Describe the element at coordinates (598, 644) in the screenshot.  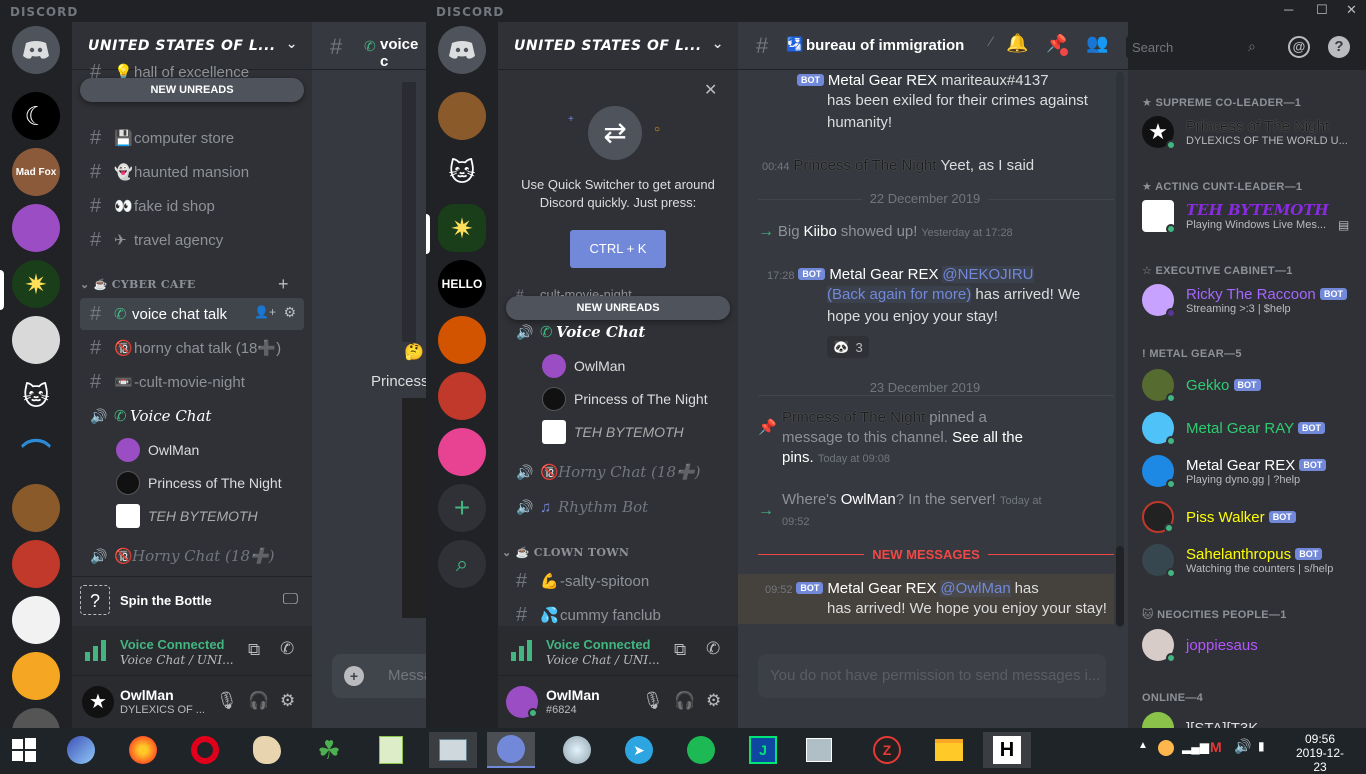
I see `voice-connected-label: Voice Connected` at that location.